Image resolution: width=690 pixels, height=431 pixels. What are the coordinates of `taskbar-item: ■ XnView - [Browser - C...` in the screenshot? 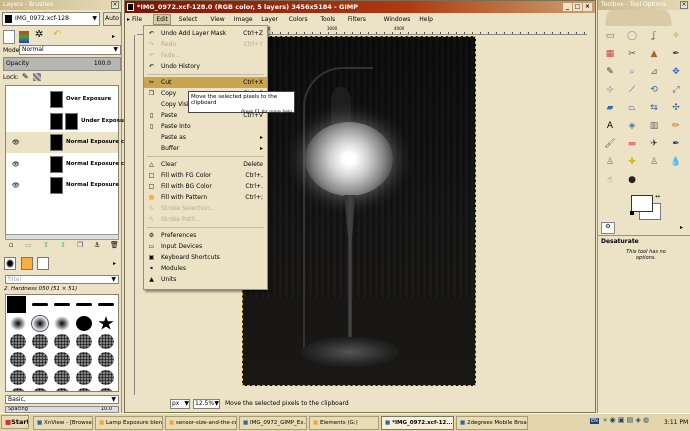 It's located at (63, 423).